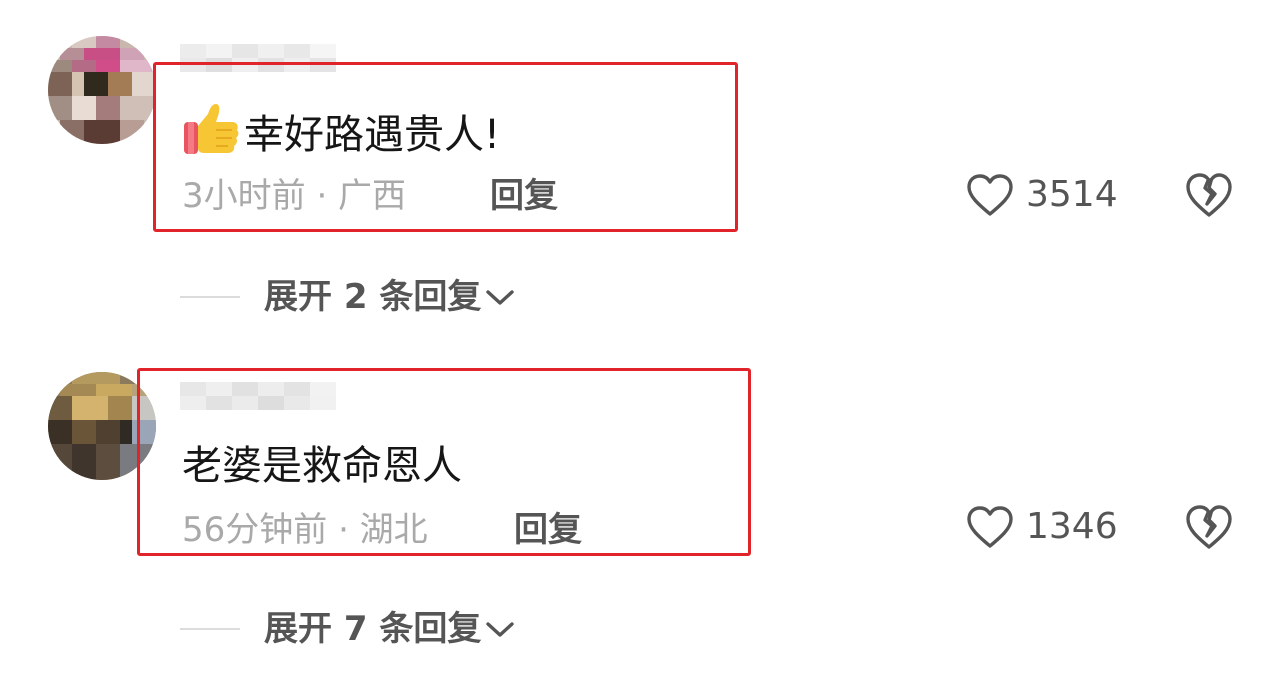  I want to click on expand-replies-label: 展开 7 条回复, so click(373, 629).